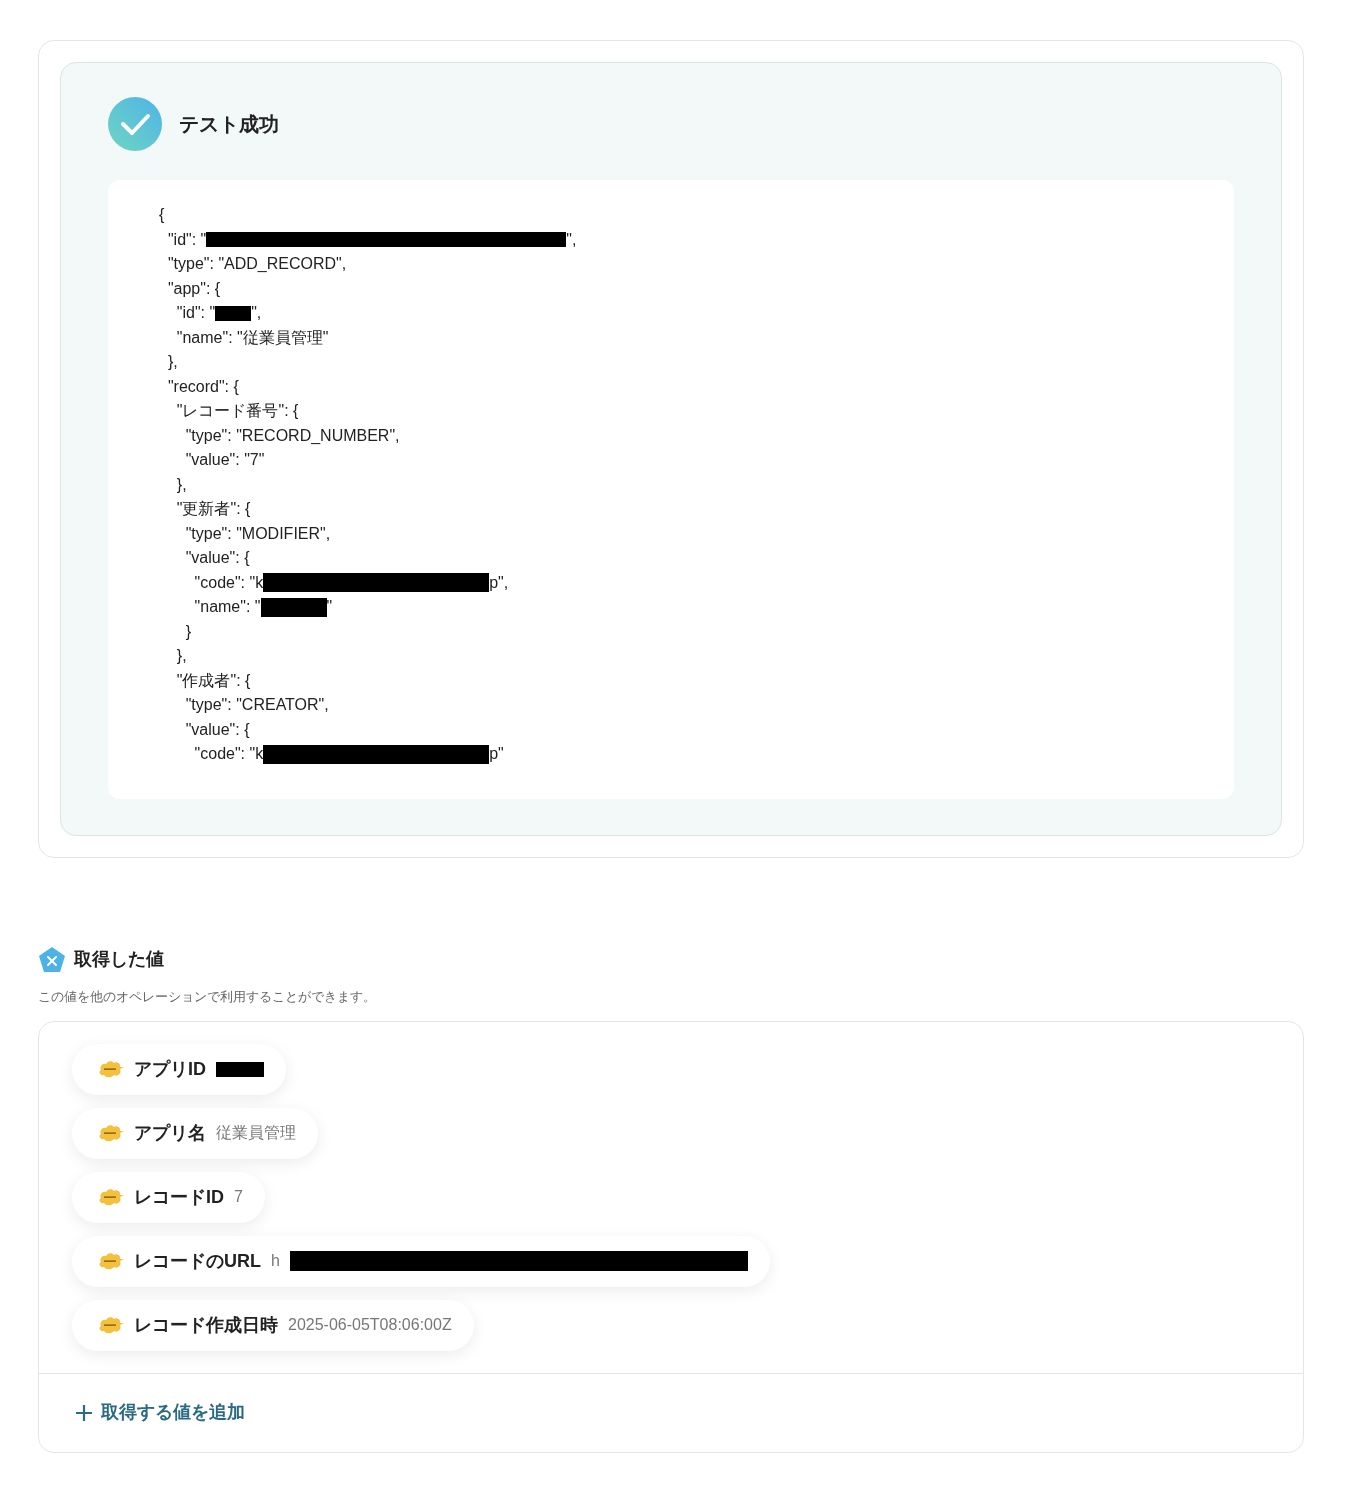 The image size is (1358, 1502). I want to click on output-chip: レコードID 7, so click(168, 1197).